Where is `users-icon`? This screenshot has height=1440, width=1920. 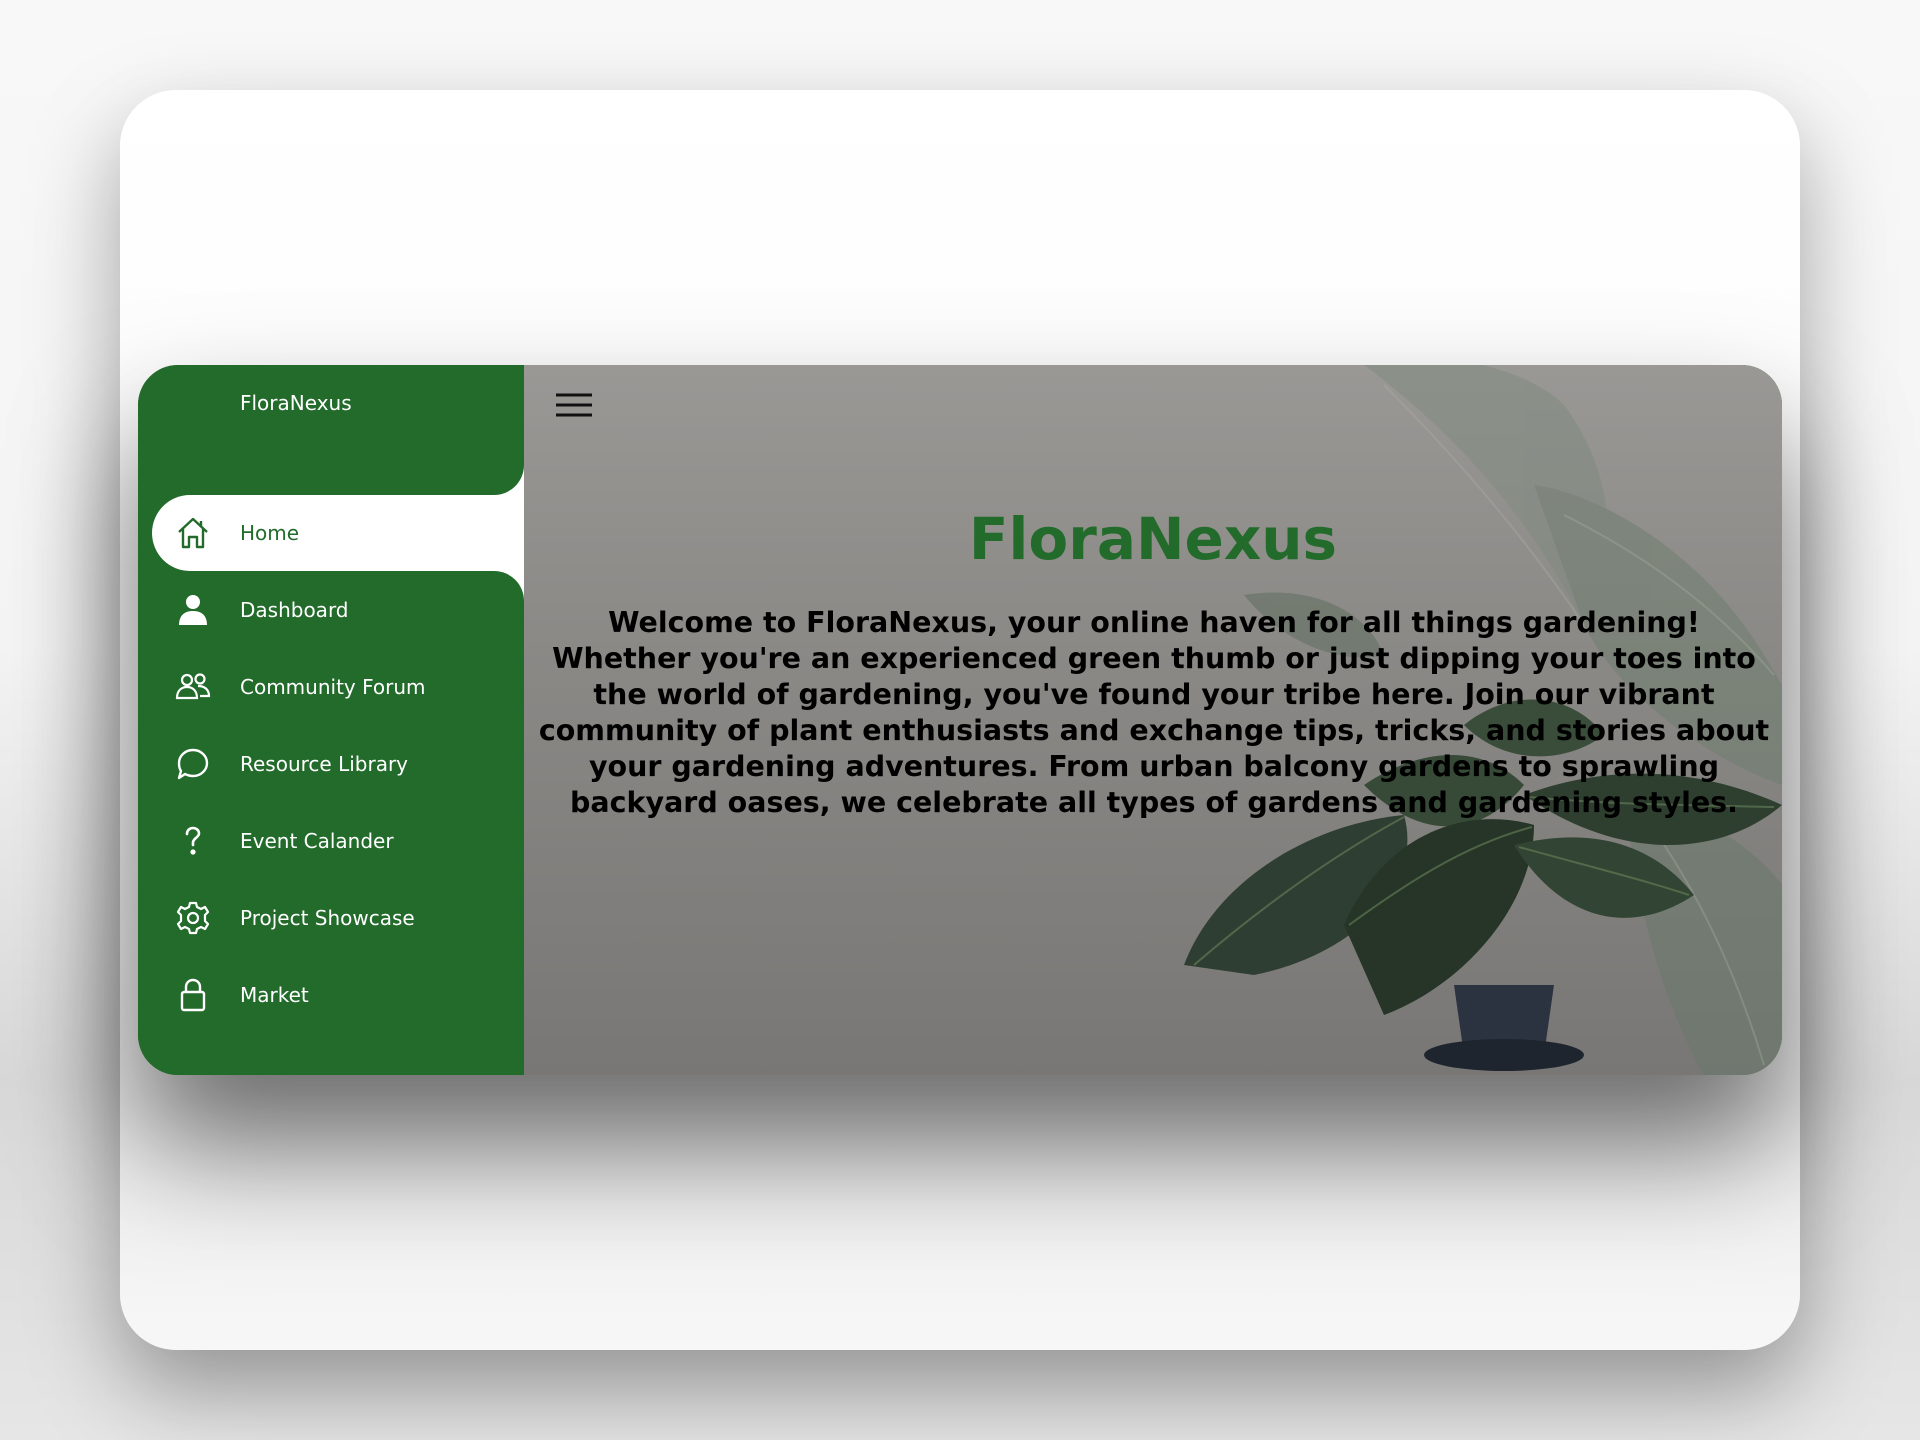
users-icon is located at coordinates (193, 687).